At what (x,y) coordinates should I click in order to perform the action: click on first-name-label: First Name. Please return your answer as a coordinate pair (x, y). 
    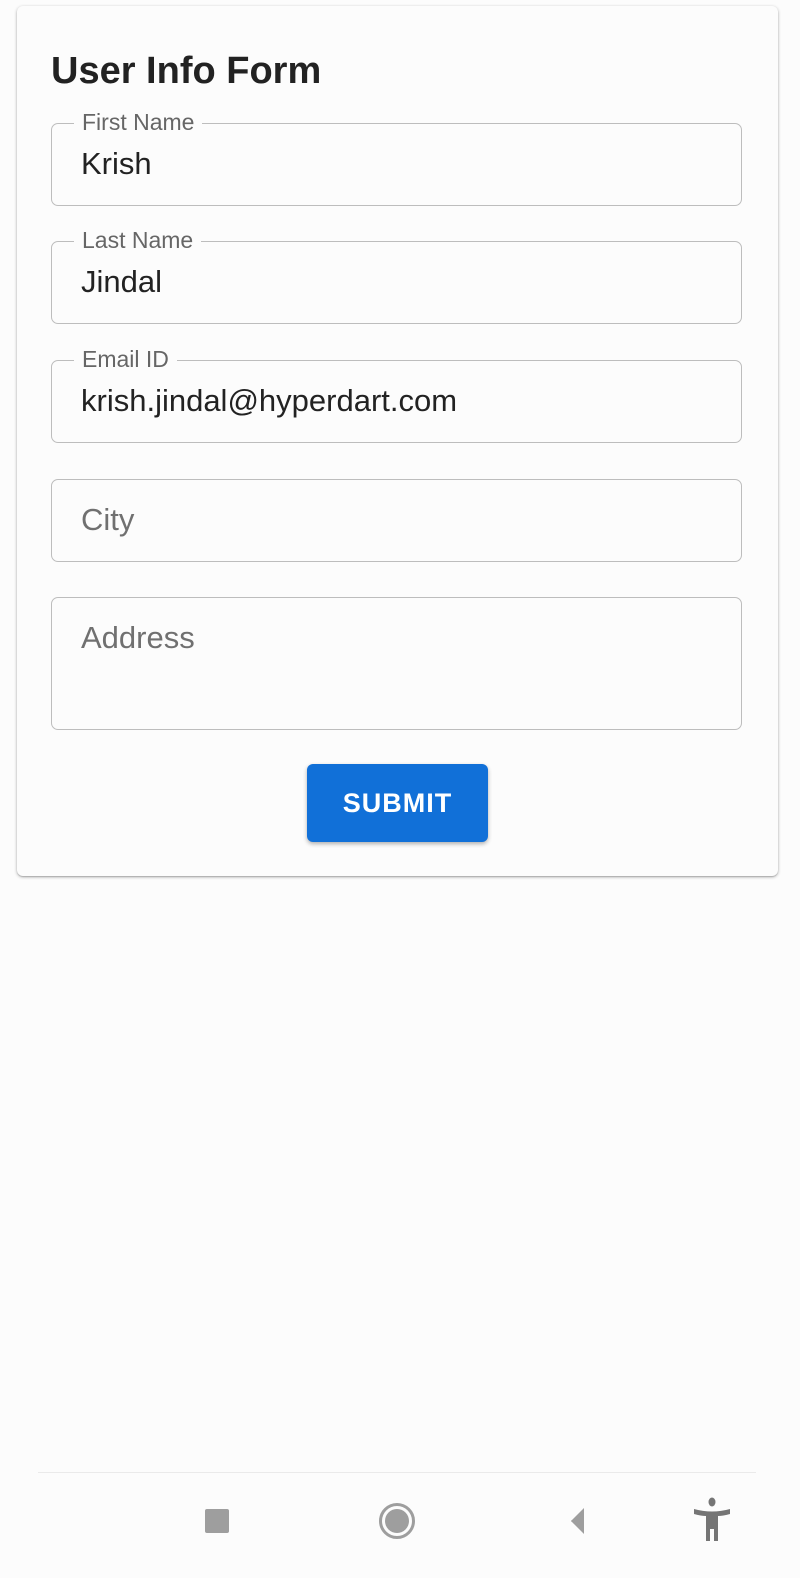
    Looking at the image, I should click on (138, 122).